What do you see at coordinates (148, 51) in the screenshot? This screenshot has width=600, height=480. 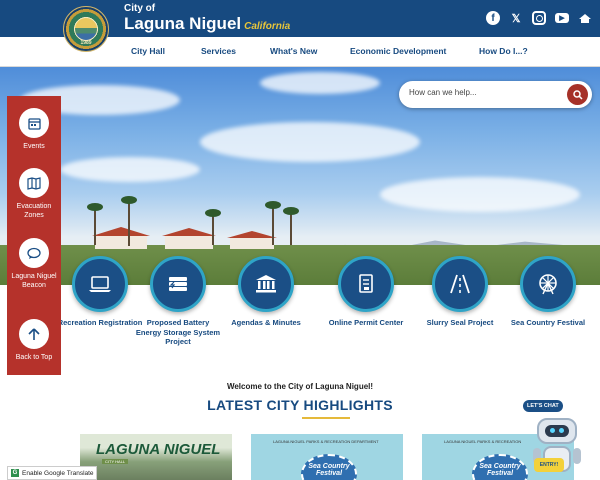 I see `nav-city-hall: City Hall` at bounding box center [148, 51].